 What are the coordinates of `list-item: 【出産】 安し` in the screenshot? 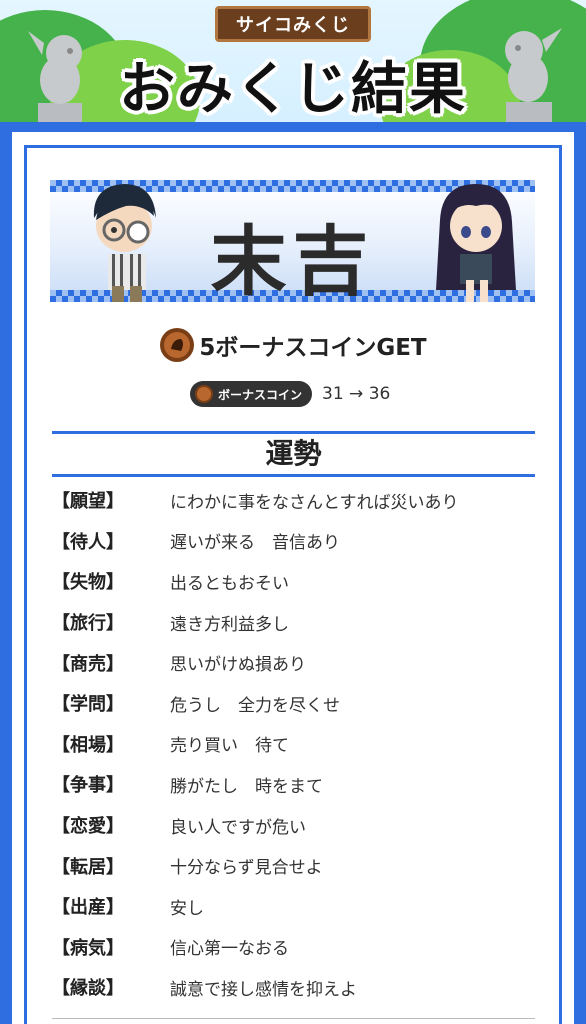 It's located at (293, 906).